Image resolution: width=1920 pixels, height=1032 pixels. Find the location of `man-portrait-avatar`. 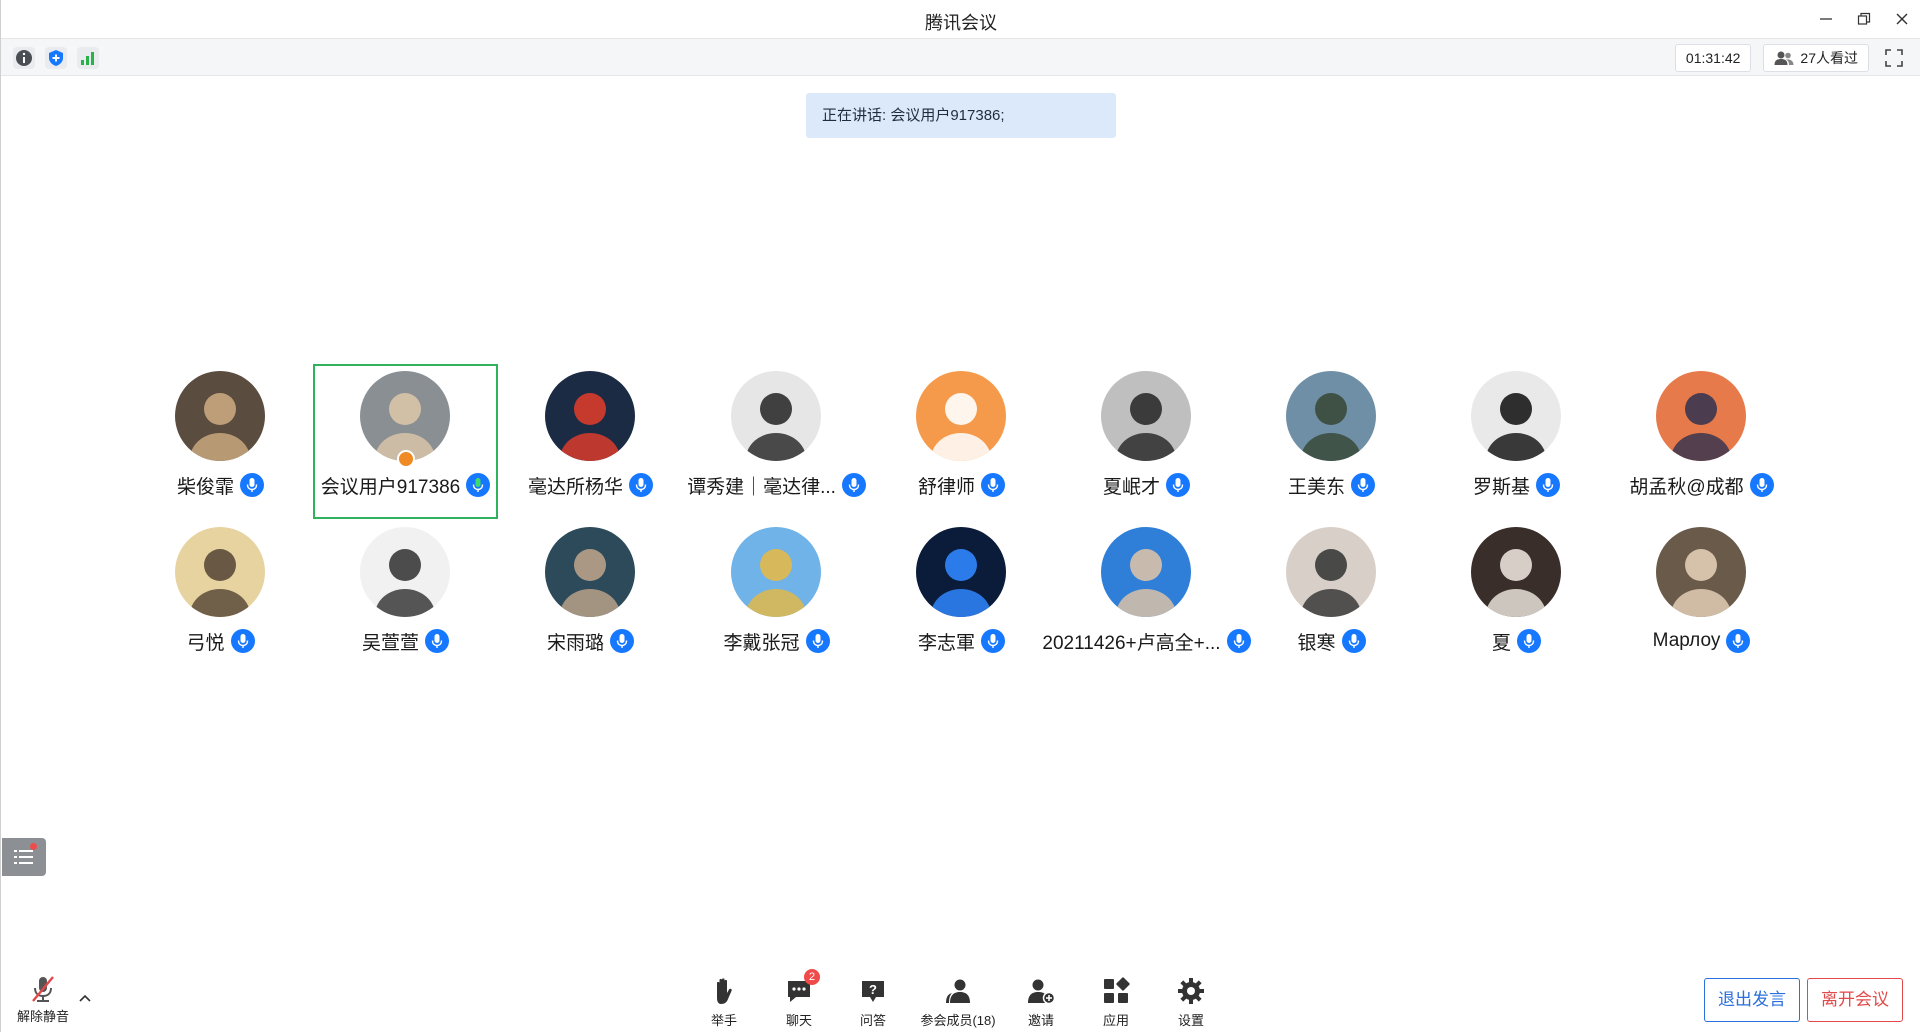

man-portrait-avatar is located at coordinates (1146, 572).